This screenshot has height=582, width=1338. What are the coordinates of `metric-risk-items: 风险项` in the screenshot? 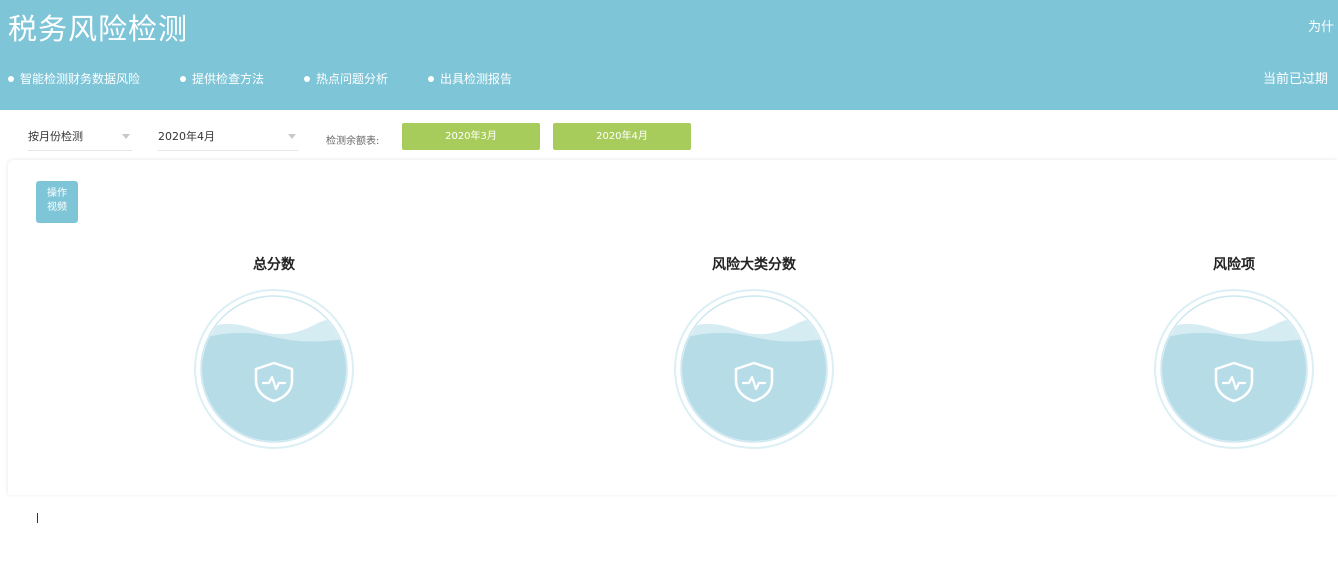 It's located at (1234, 352).